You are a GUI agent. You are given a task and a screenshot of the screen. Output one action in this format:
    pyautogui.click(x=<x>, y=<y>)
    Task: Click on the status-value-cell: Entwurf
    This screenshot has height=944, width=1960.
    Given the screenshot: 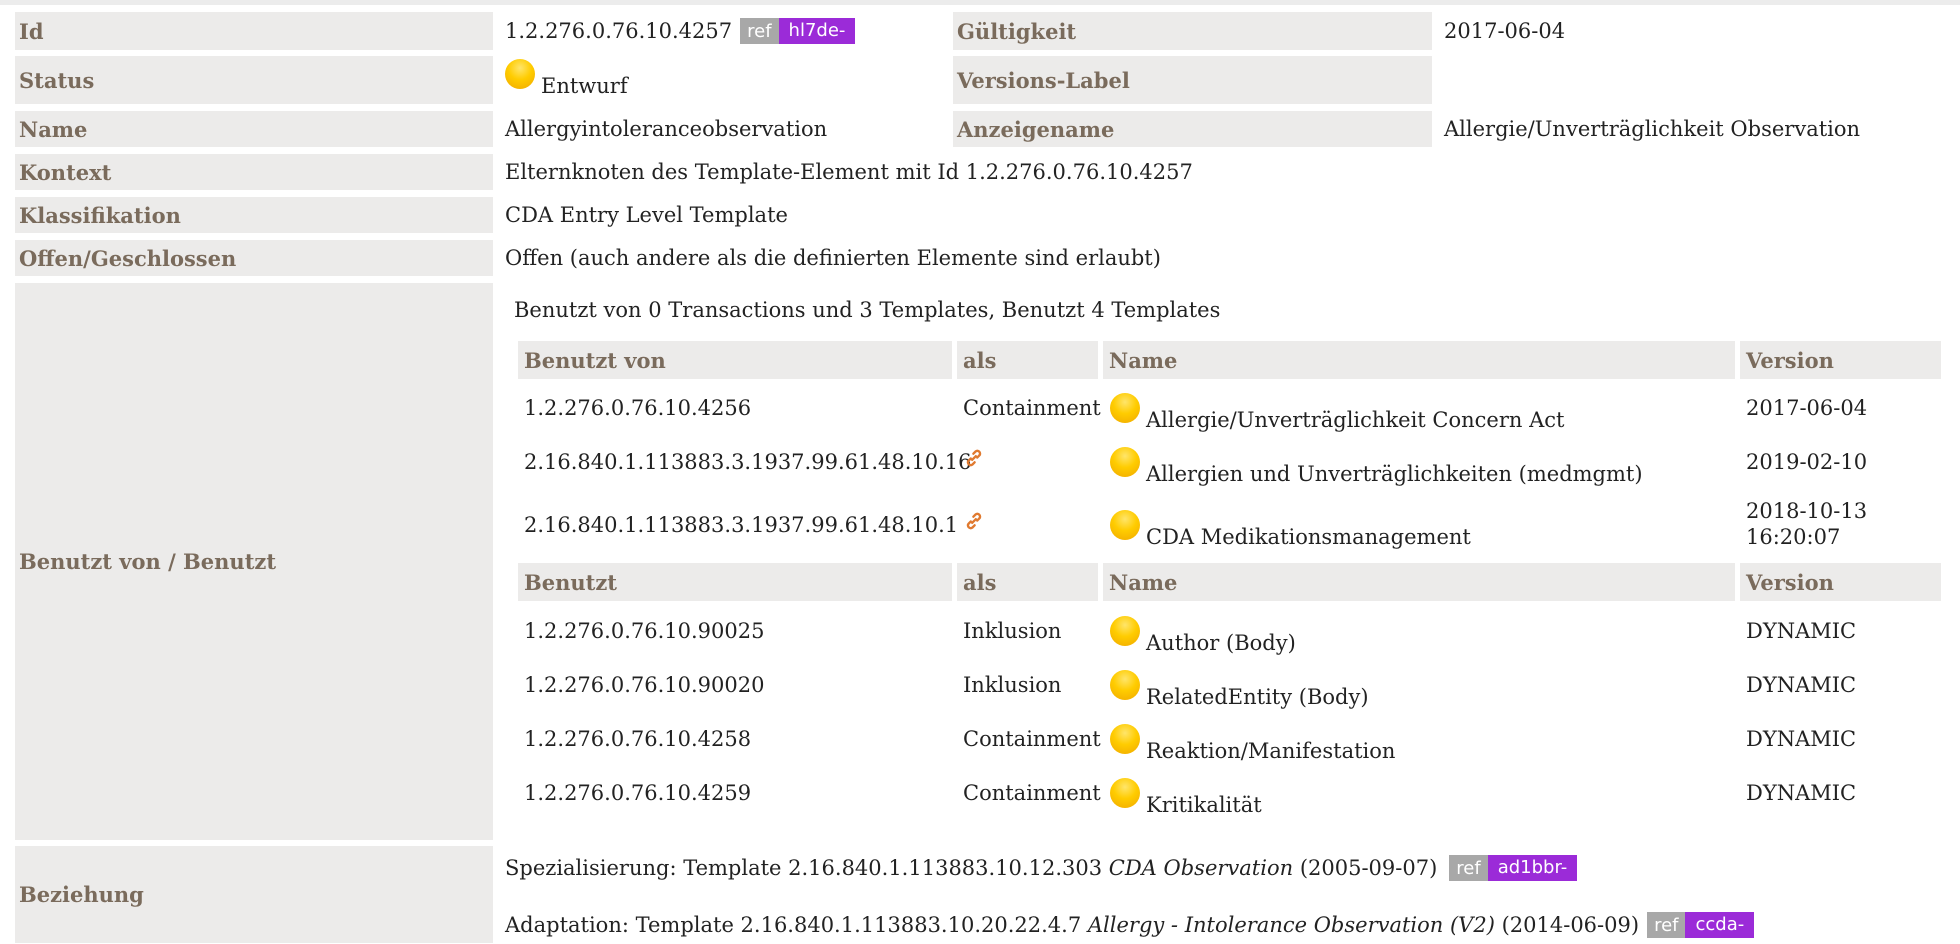 What is the action you would take?
    pyautogui.click(x=566, y=80)
    